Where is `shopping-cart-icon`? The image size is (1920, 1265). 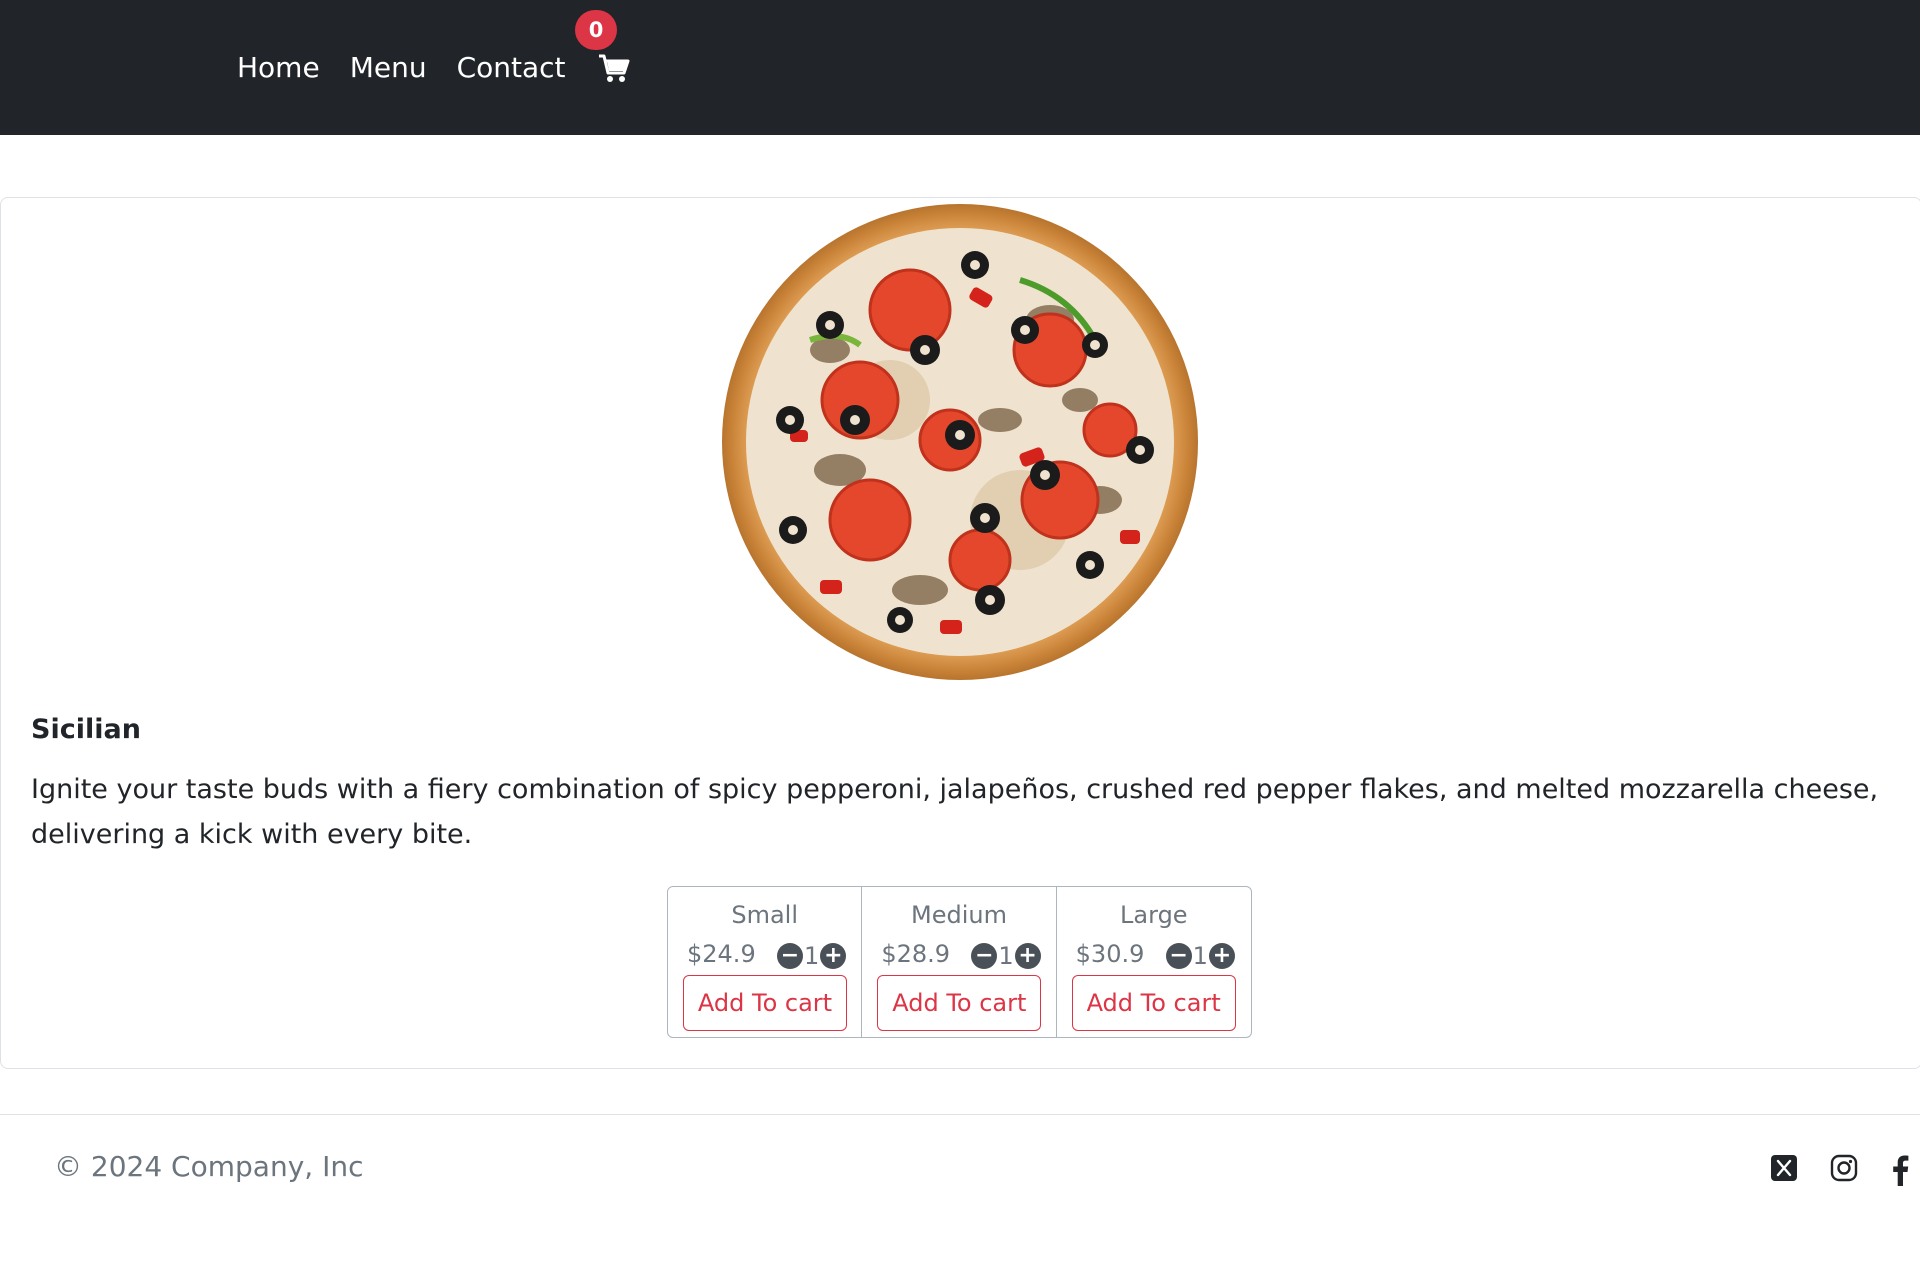
shopping-cart-icon is located at coordinates (614, 68).